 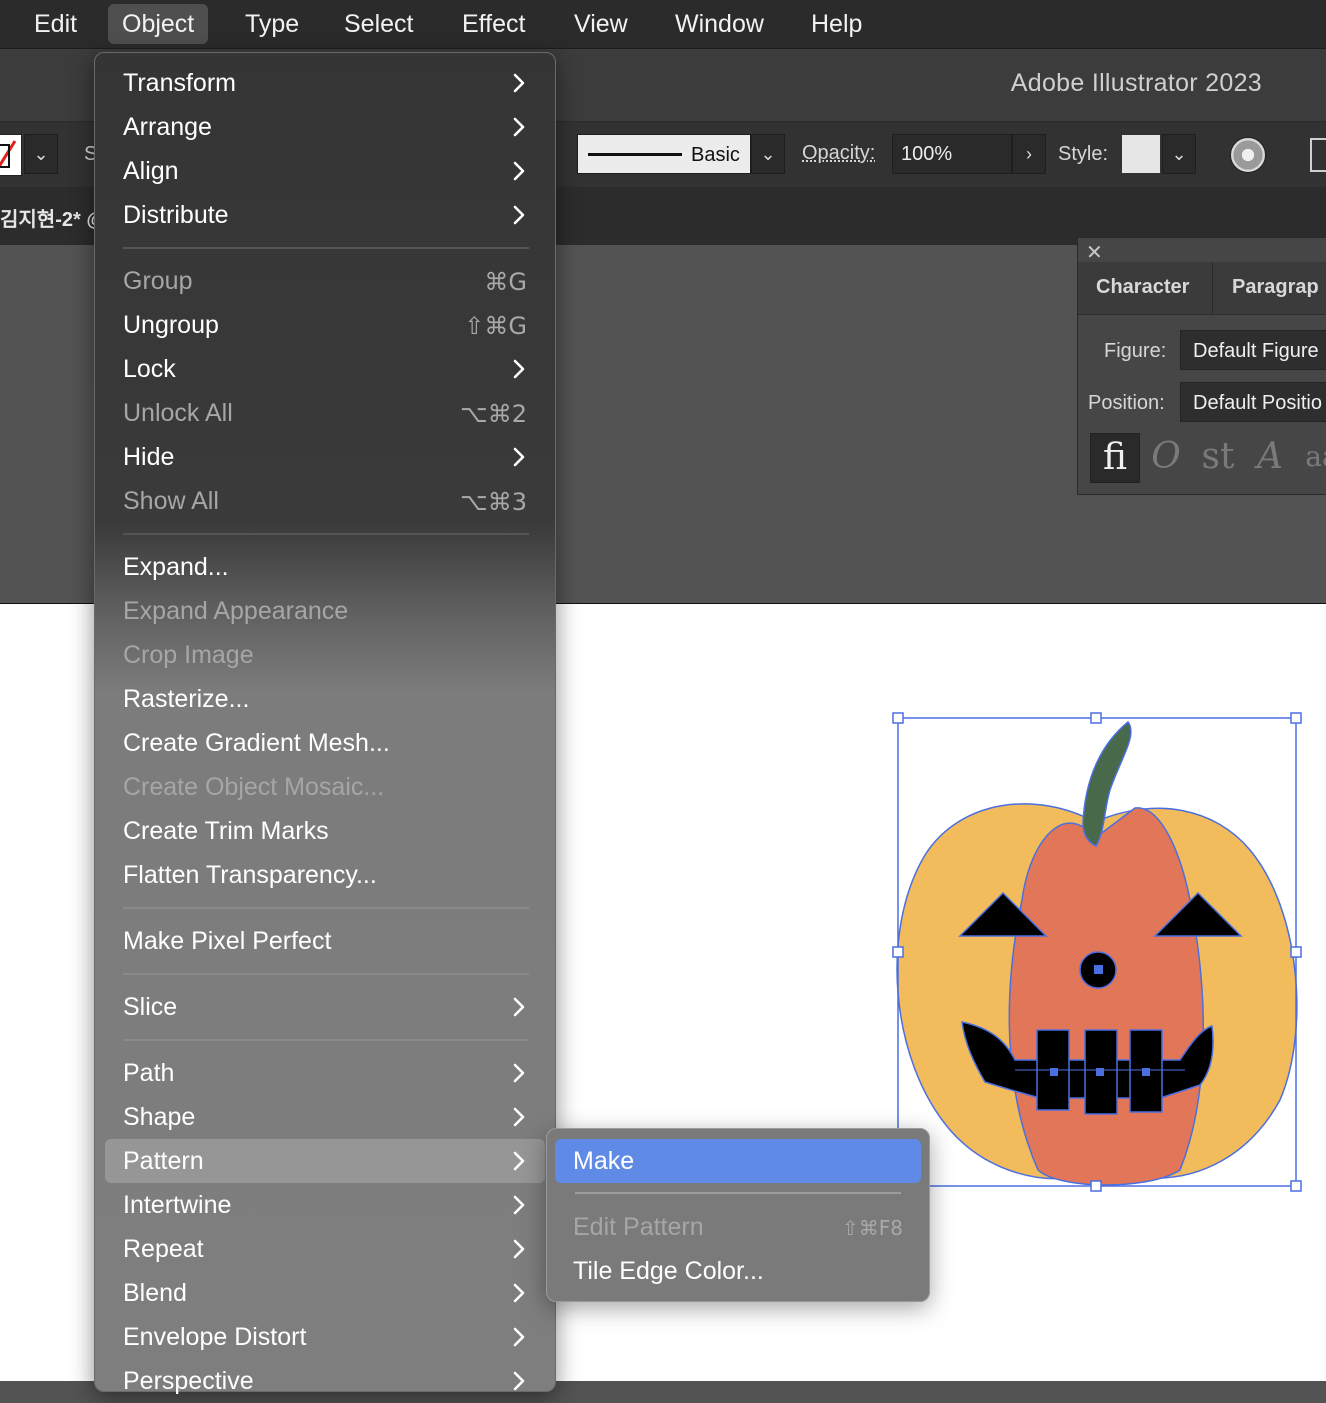 I want to click on menu-item-label: Arrange, so click(x=167, y=127).